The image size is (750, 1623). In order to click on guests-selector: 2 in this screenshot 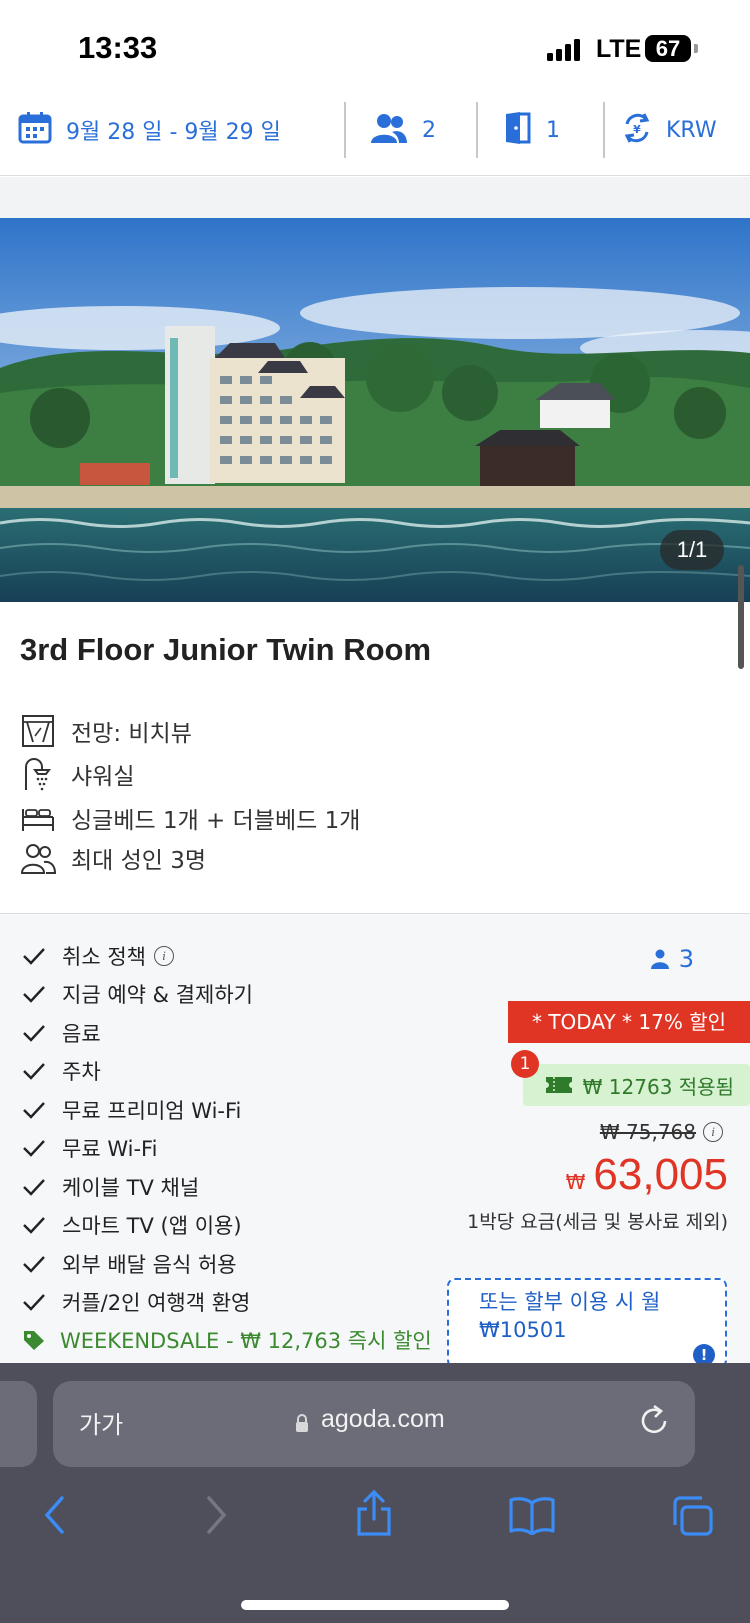, I will do `click(403, 130)`.